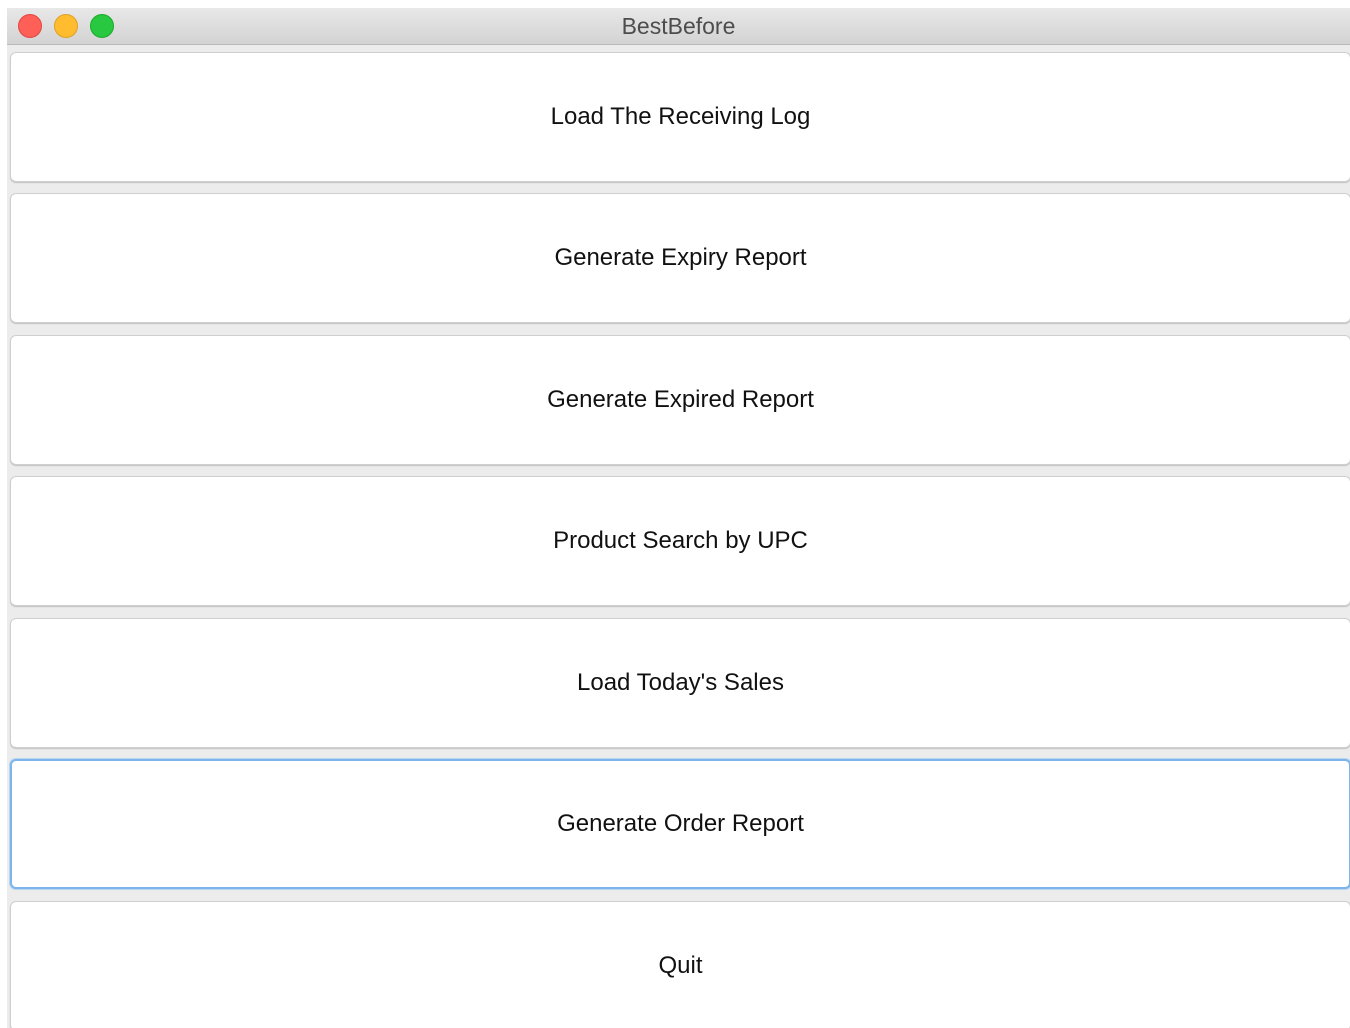  Describe the element at coordinates (680, 824) in the screenshot. I see `generate-order-report-button: Generate Order Report` at that location.